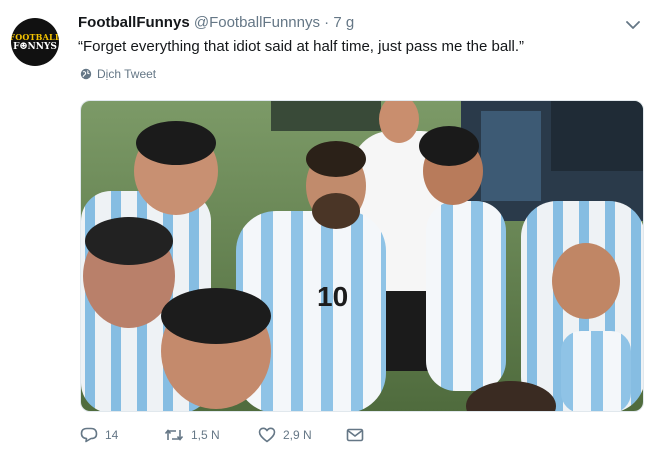 The width and height of the screenshot is (660, 456). I want to click on tweet-header: FootballFunnys @FootballFunnnys · 7 g, so click(216, 23).